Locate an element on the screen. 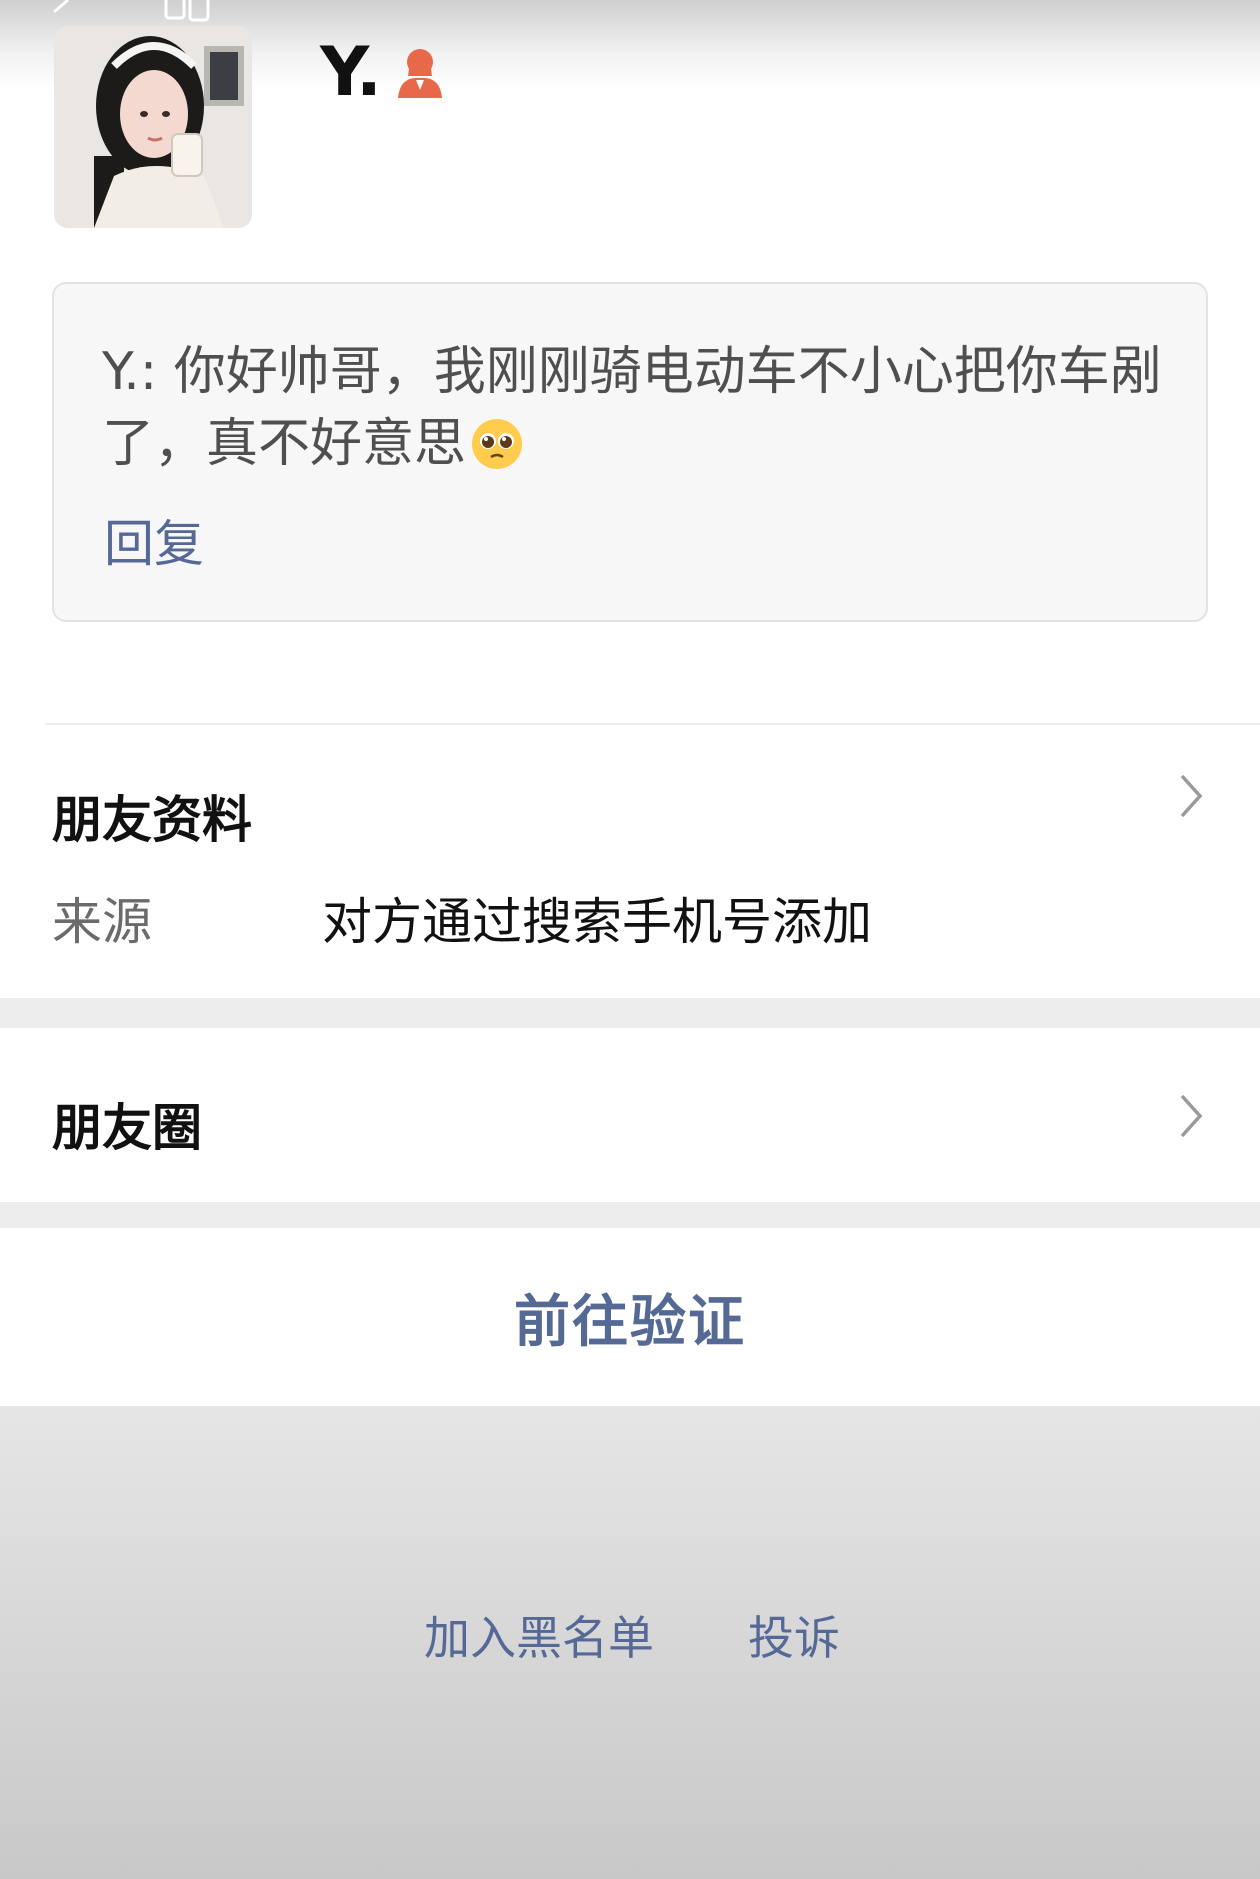 Image resolution: width=1260 pixels, height=1879 pixels. avatar is located at coordinates (153, 127).